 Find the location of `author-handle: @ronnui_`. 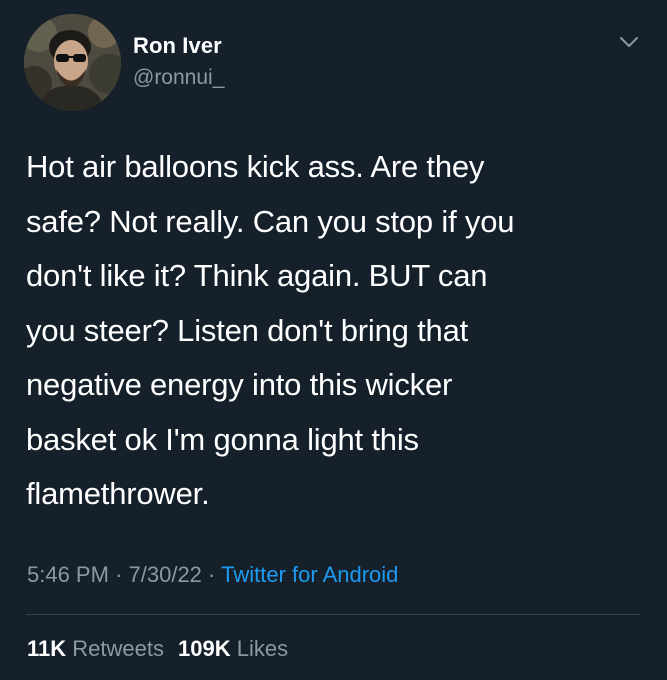

author-handle: @ronnui_ is located at coordinates (178, 78).